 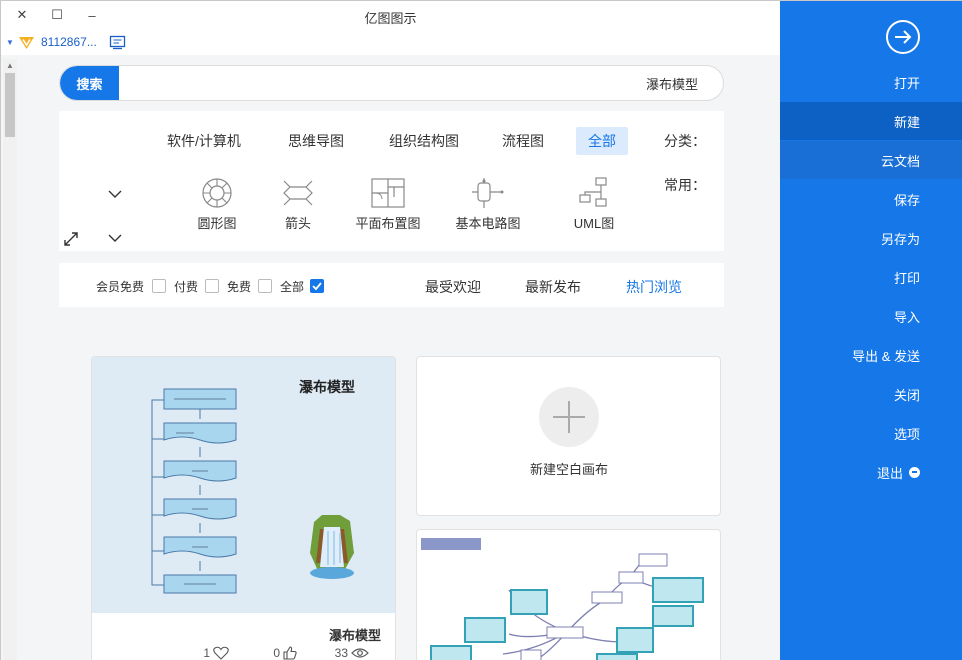 I want to click on menu-save-as: 另存为, so click(x=871, y=238).